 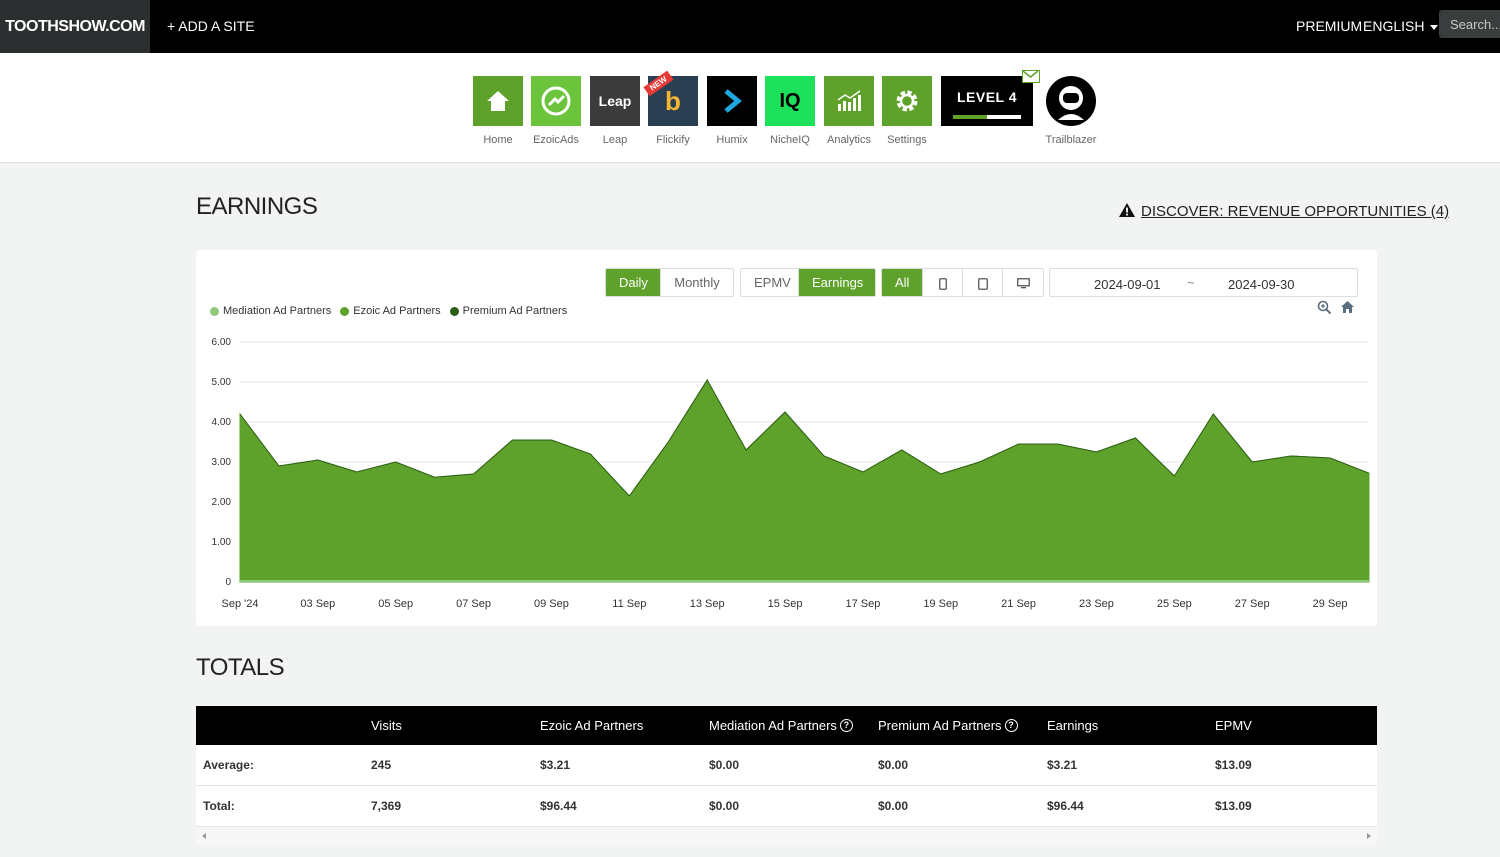 I want to click on zoom-icon, so click(x=1324, y=310).